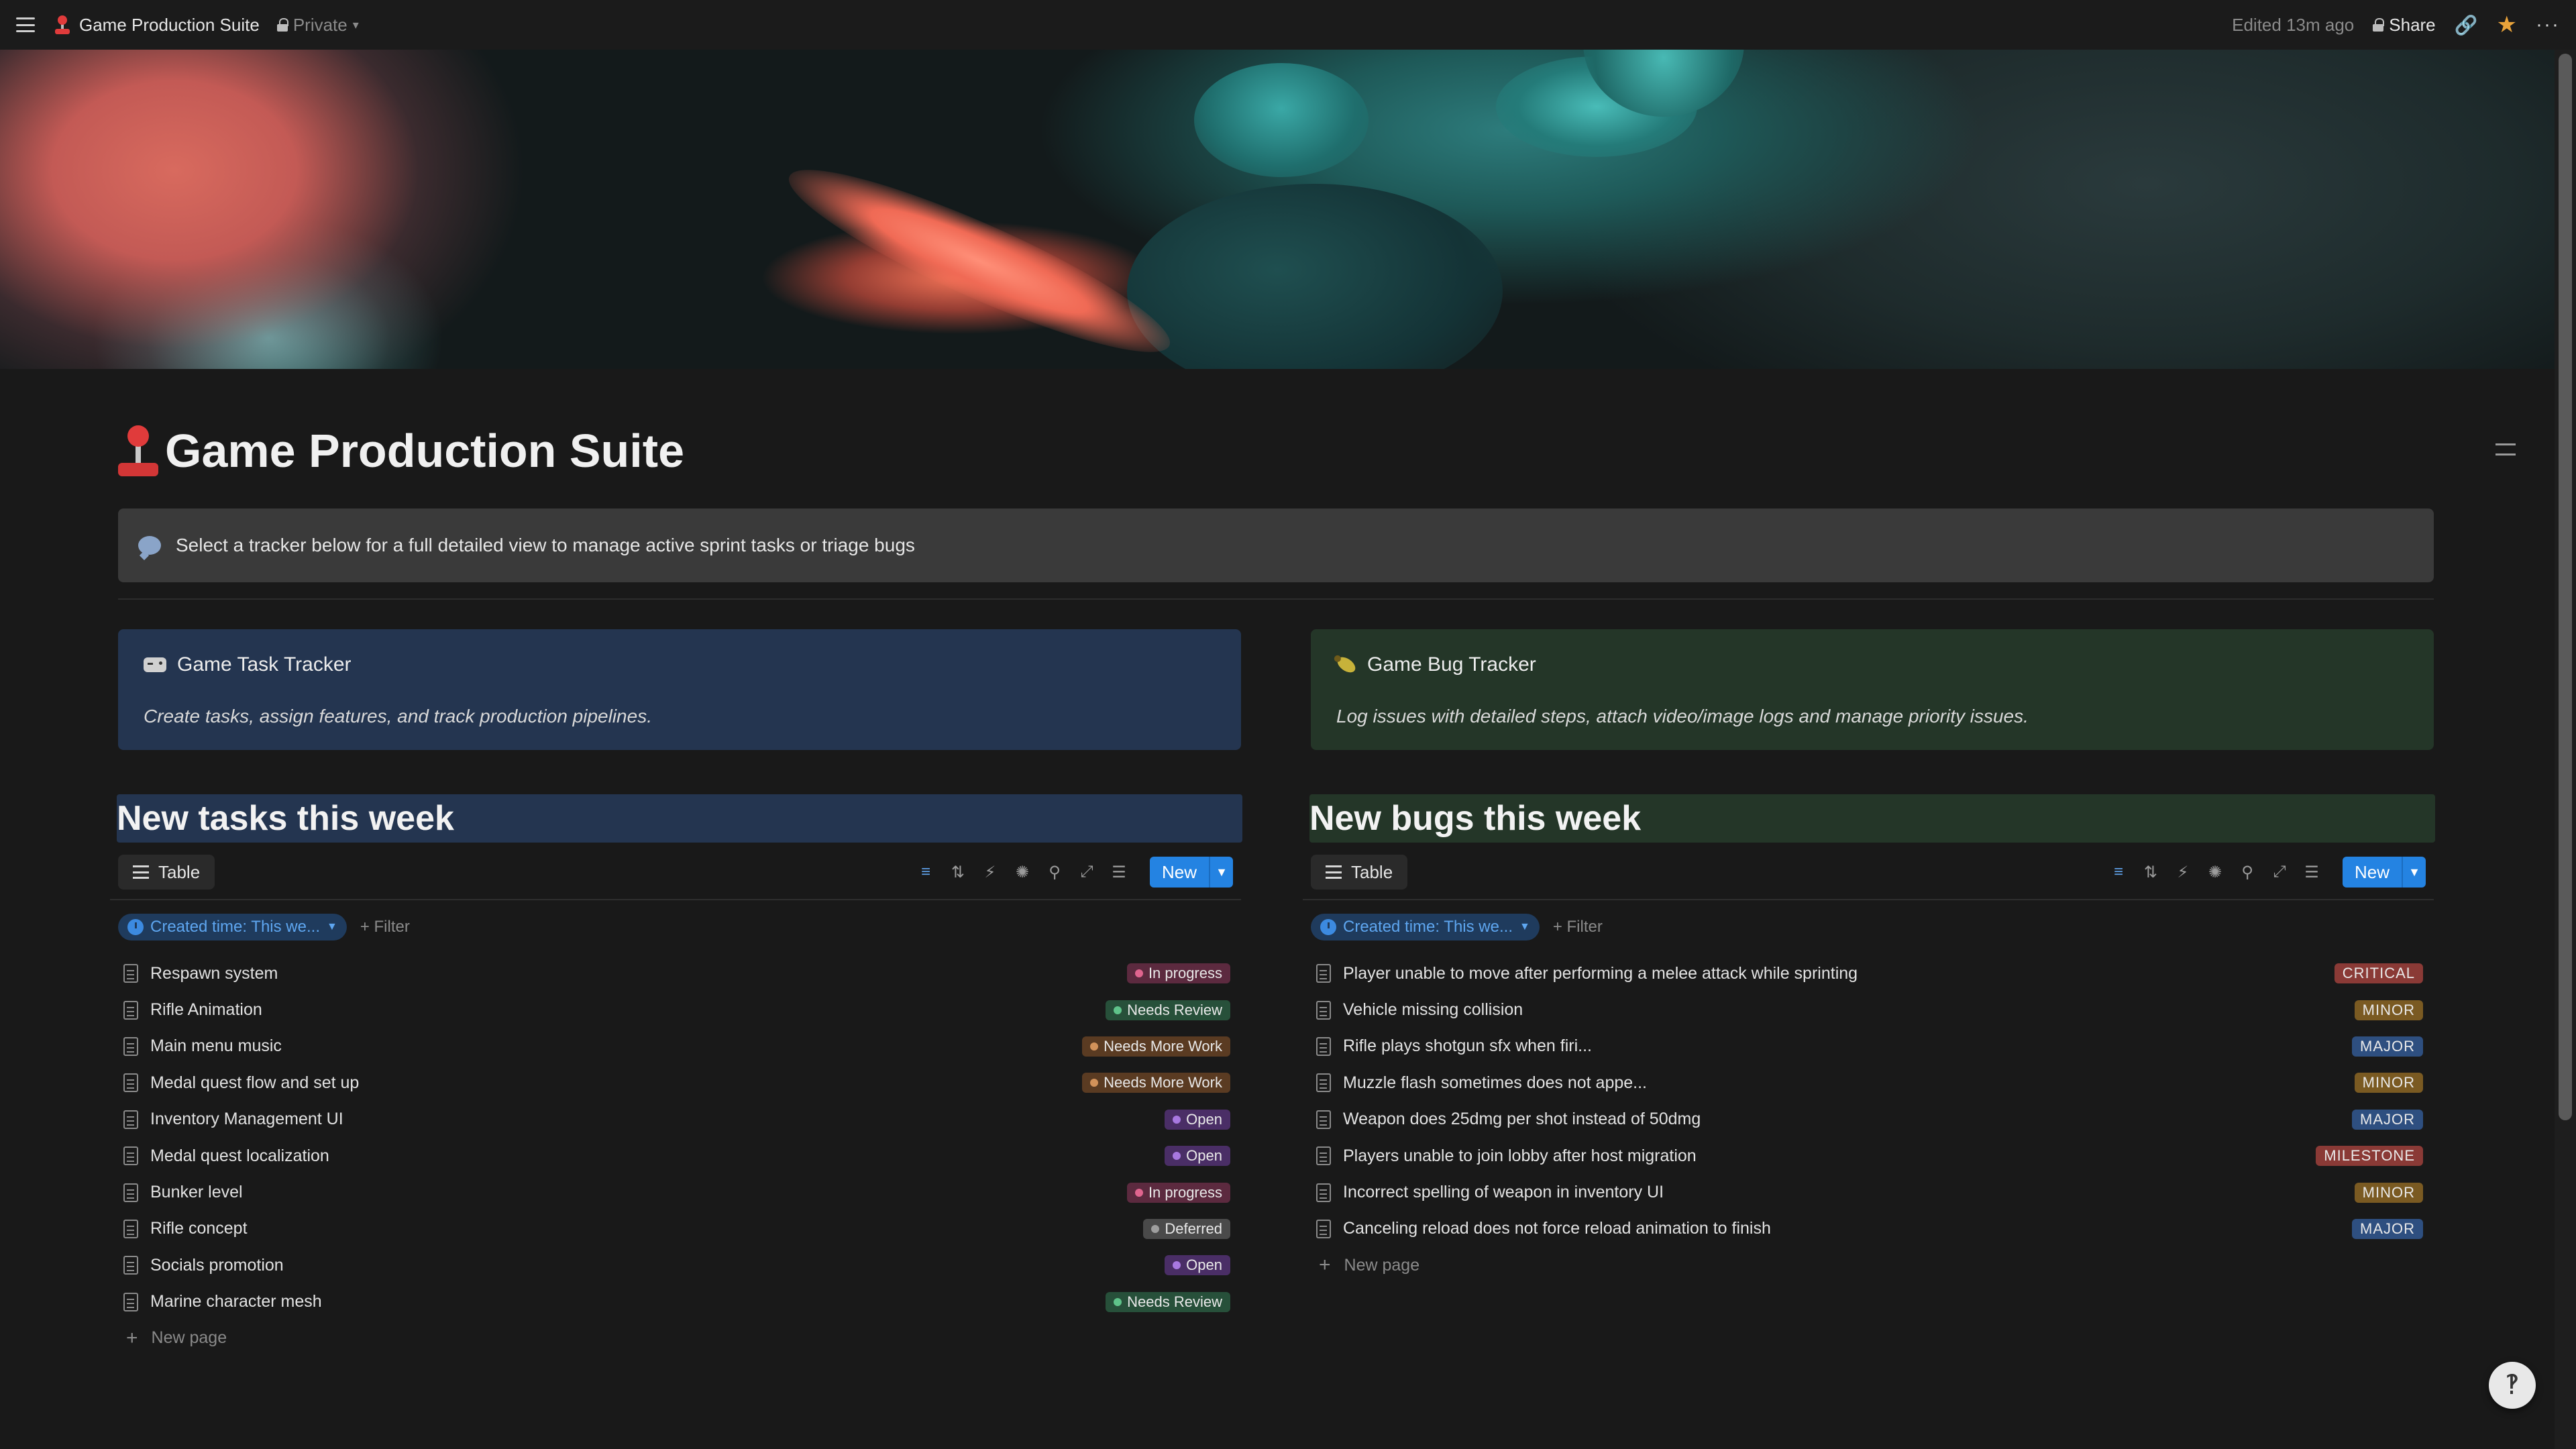  Describe the element at coordinates (424, 451) in the screenshot. I see `page-title-text: Game Production Suite` at that location.